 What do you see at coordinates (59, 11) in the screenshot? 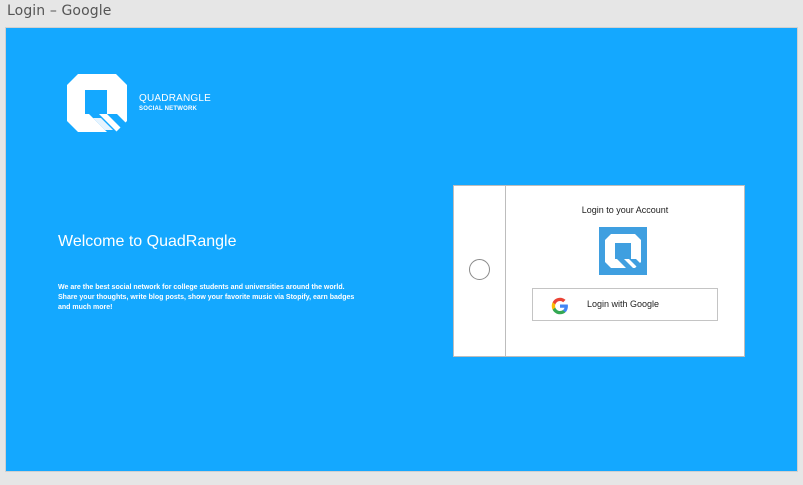
I see `window-title: Login – Google` at bounding box center [59, 11].